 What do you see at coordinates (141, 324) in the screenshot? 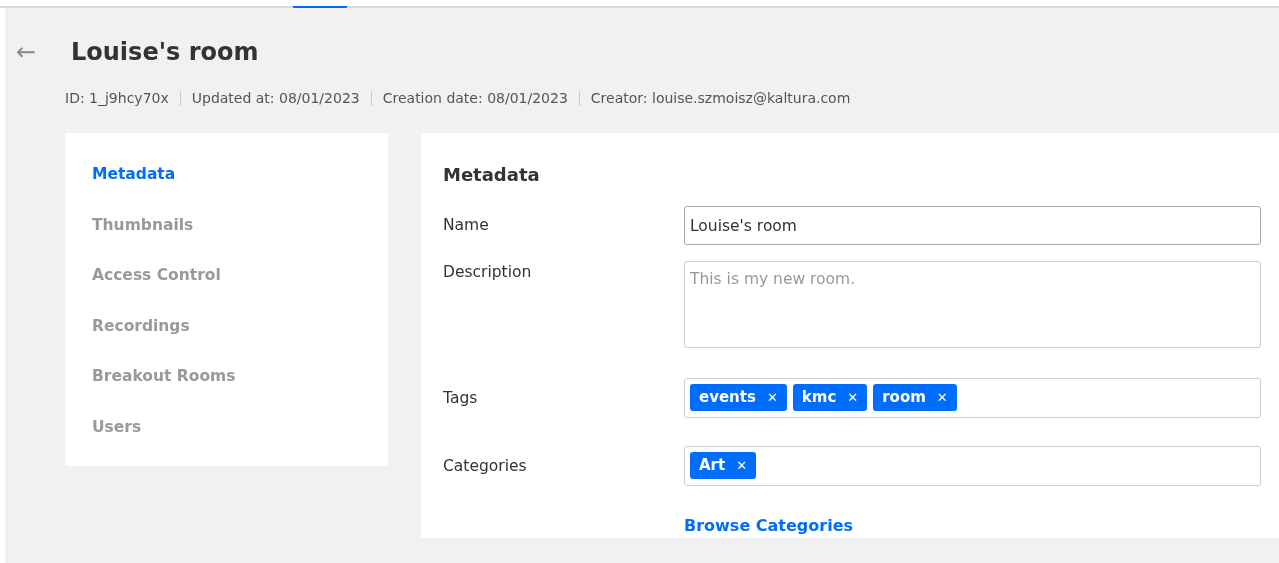
I see `sidebar-item: Recordings` at bounding box center [141, 324].